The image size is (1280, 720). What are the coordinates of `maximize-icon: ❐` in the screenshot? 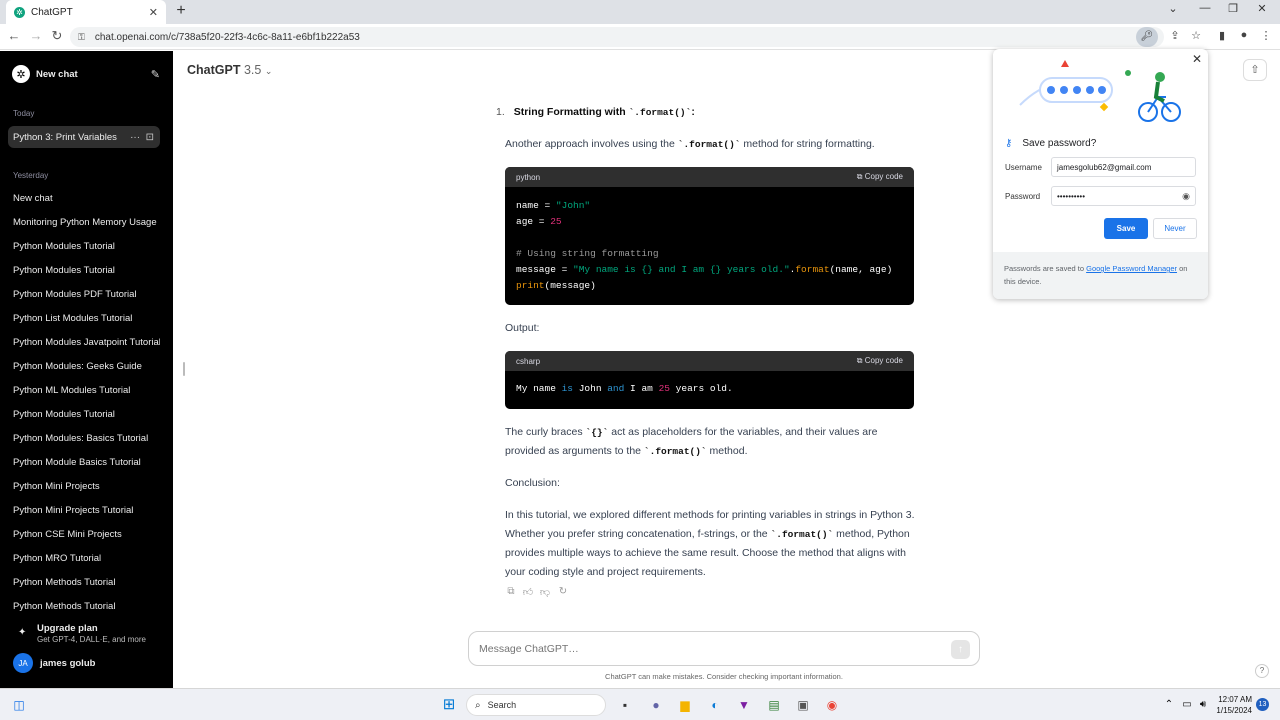 It's located at (1233, 8).